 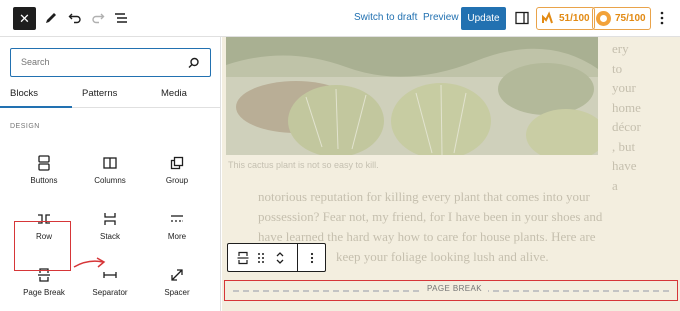 What do you see at coordinates (624, 146) in the screenshot?
I see `text-line: , but` at bounding box center [624, 146].